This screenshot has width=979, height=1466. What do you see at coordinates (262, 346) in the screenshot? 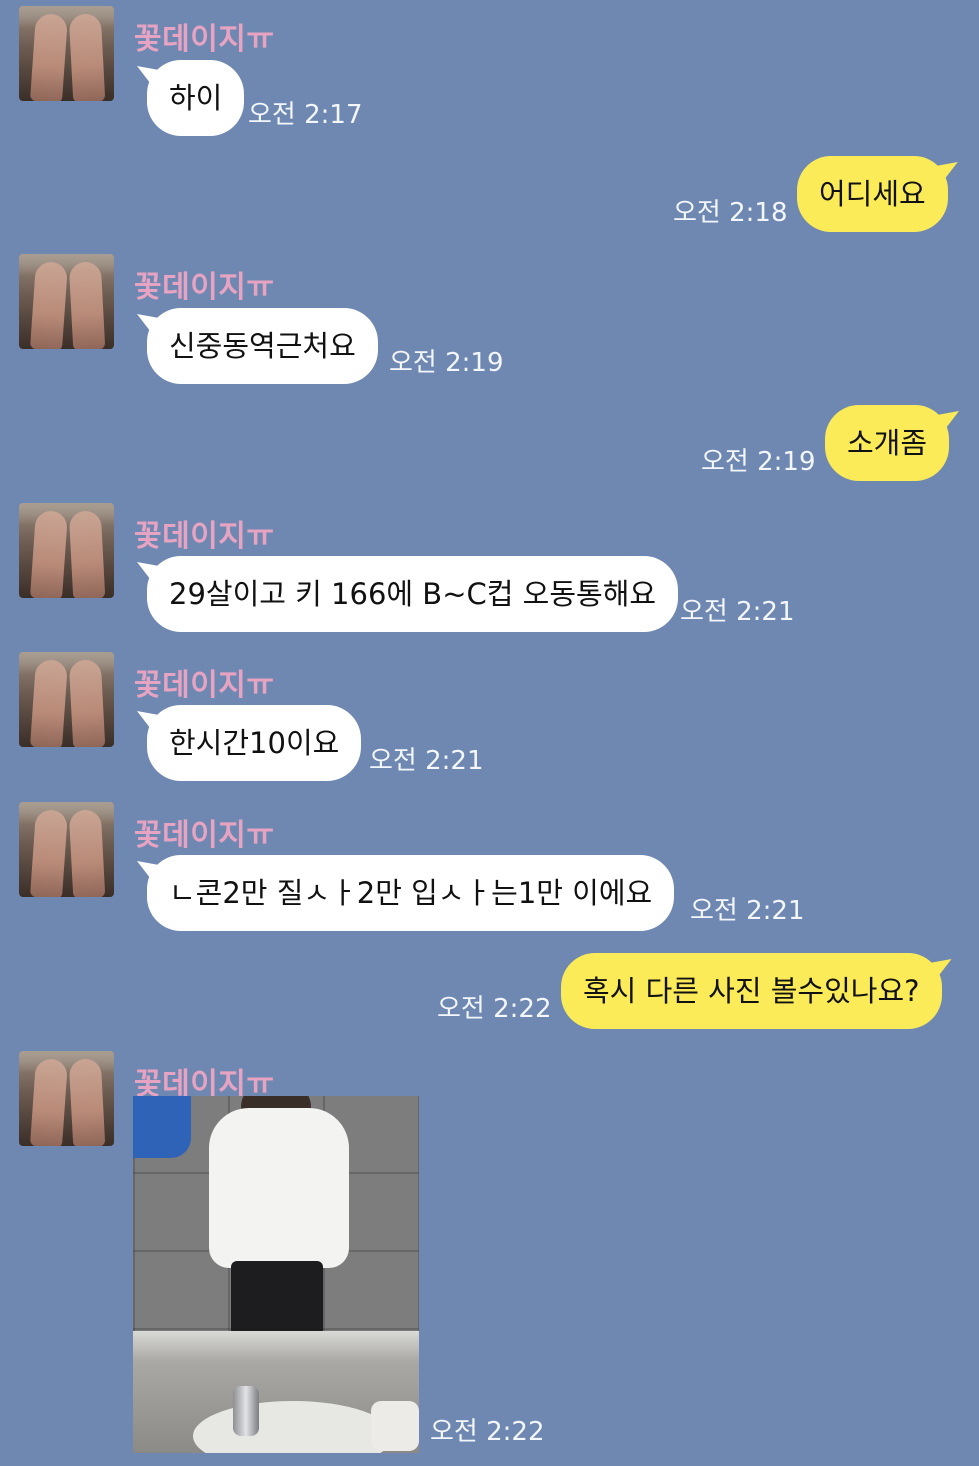
I see `message-bubble-incoming: 신중동역근처요` at bounding box center [262, 346].